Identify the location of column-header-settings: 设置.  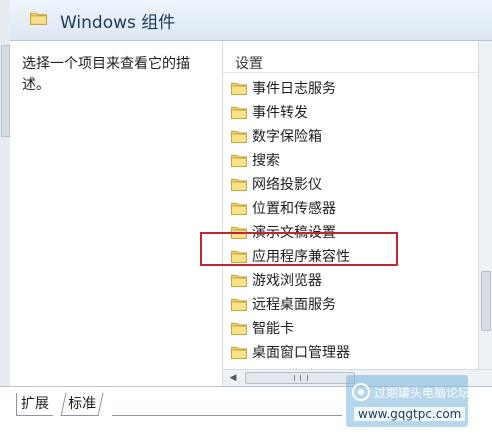
(249, 63).